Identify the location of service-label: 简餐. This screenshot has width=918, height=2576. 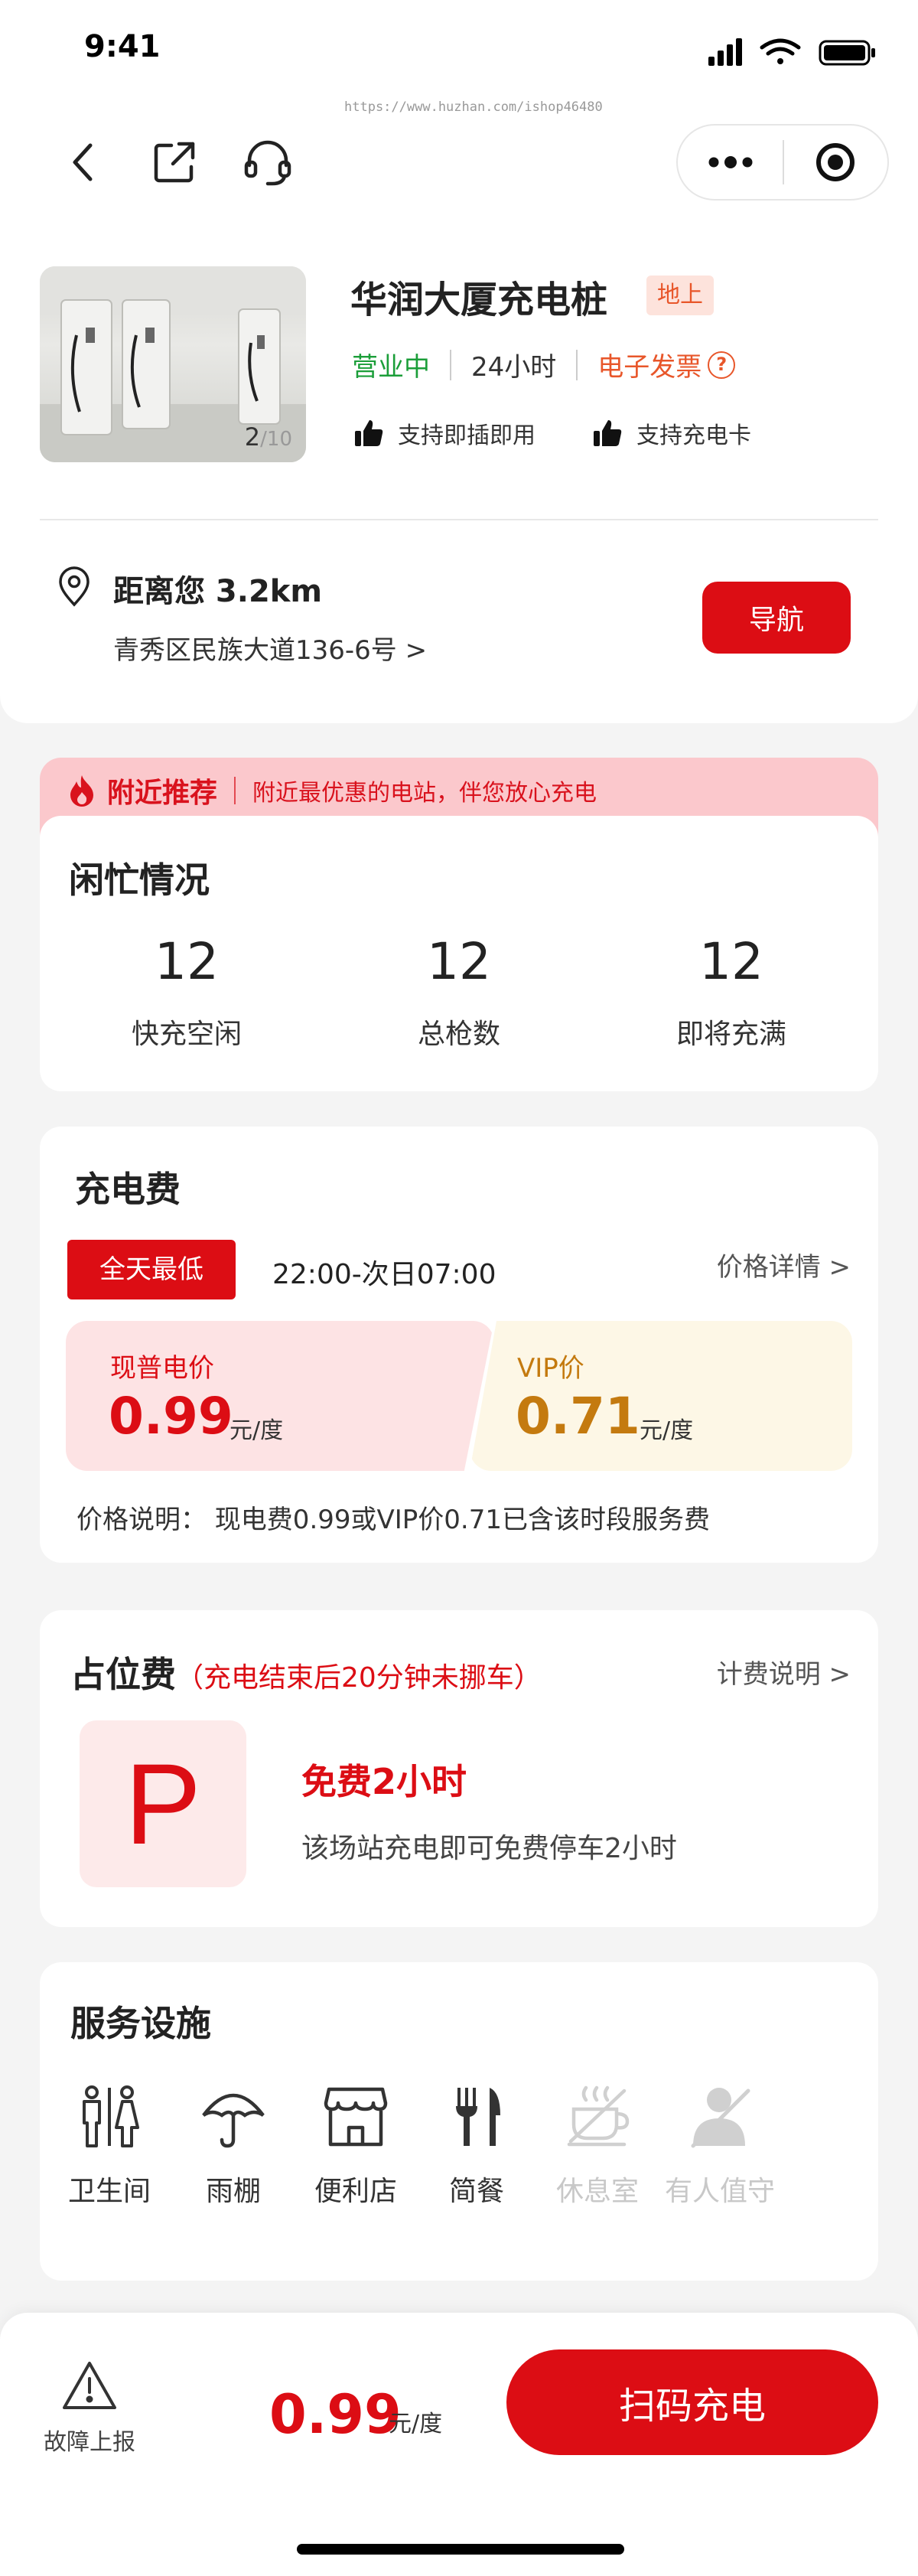
(476, 2191).